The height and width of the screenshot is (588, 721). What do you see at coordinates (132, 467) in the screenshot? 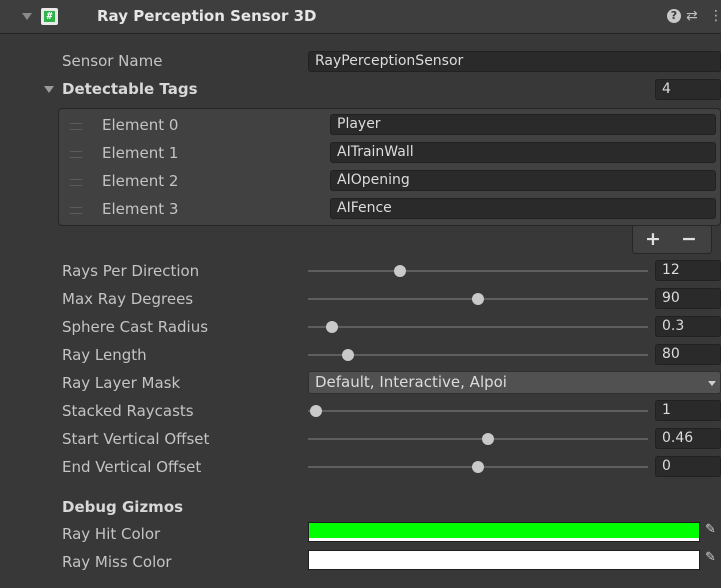
I see `end-vertical-offset-label: End Vertical Offset` at bounding box center [132, 467].